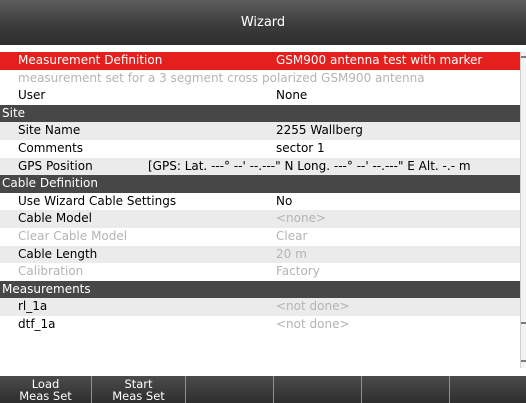  I want to click on param-row-dtf-1a: dtf_1a <not done>, so click(260, 324).